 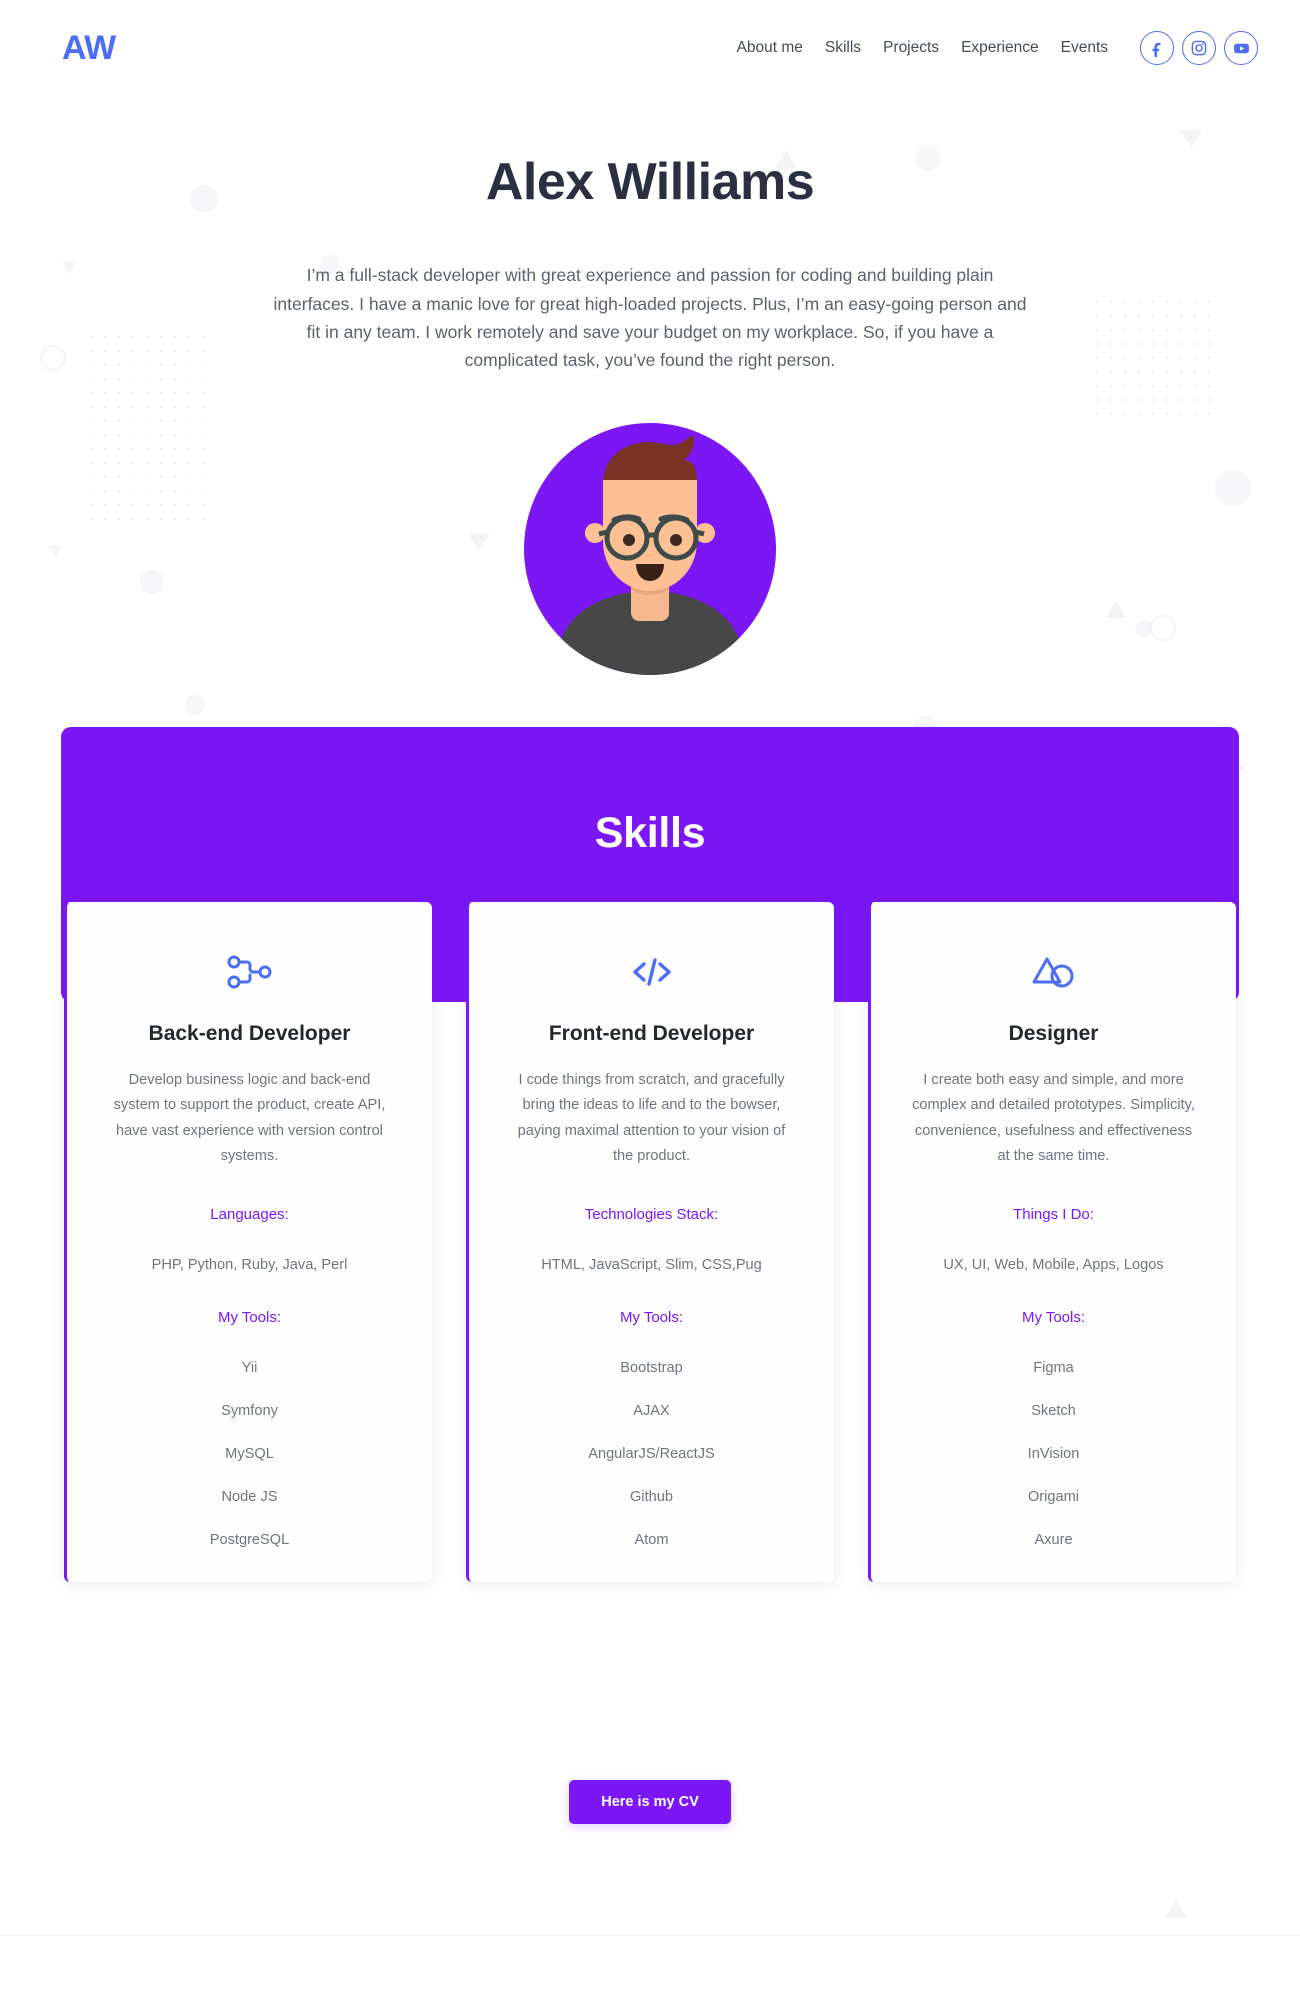 What do you see at coordinates (651, 1410) in the screenshot?
I see `tool-item: AJAX` at bounding box center [651, 1410].